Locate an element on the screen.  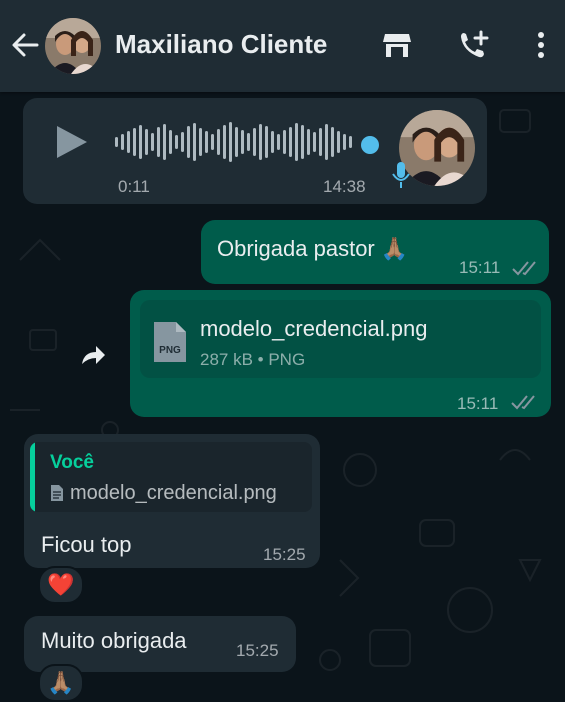
quoted-message: Você modelo_credencial.png is located at coordinates (171, 477).